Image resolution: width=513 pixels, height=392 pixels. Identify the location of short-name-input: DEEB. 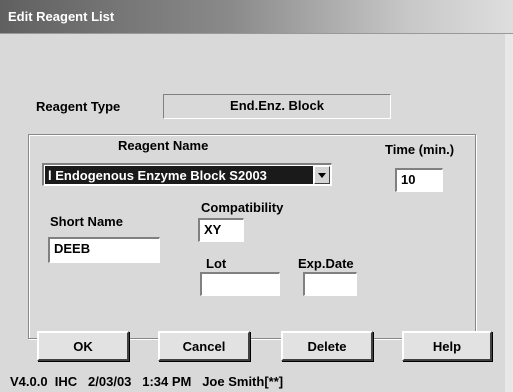
(104, 250).